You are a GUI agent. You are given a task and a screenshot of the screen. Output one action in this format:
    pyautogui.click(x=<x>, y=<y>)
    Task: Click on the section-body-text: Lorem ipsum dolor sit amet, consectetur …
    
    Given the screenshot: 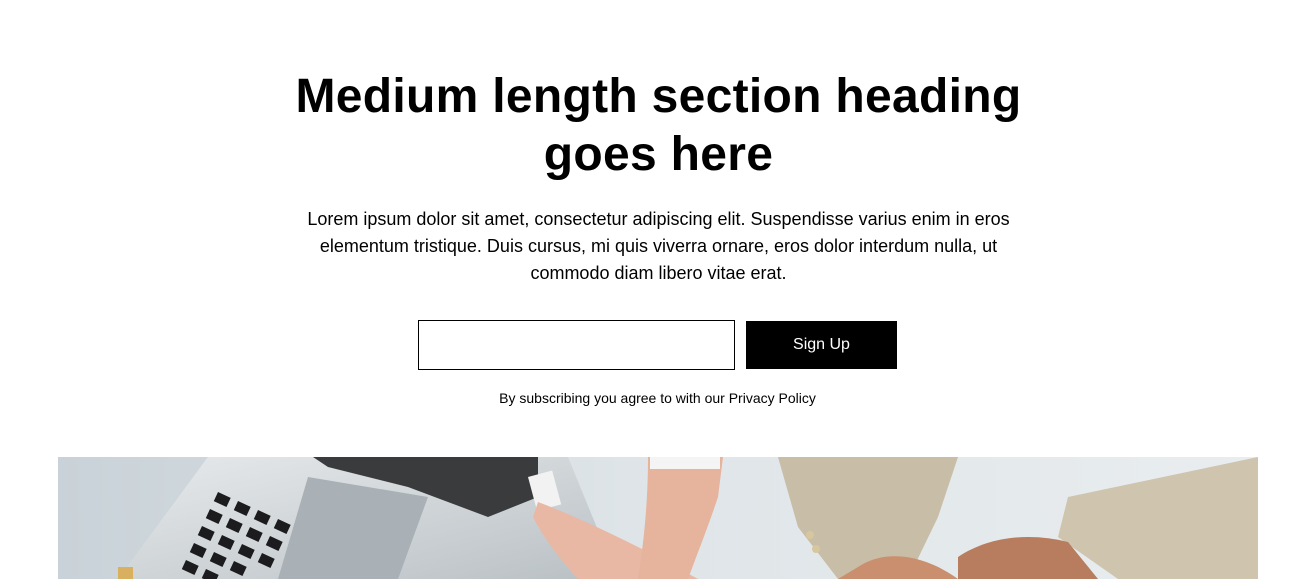 What is the action you would take?
    pyautogui.click(x=658, y=246)
    